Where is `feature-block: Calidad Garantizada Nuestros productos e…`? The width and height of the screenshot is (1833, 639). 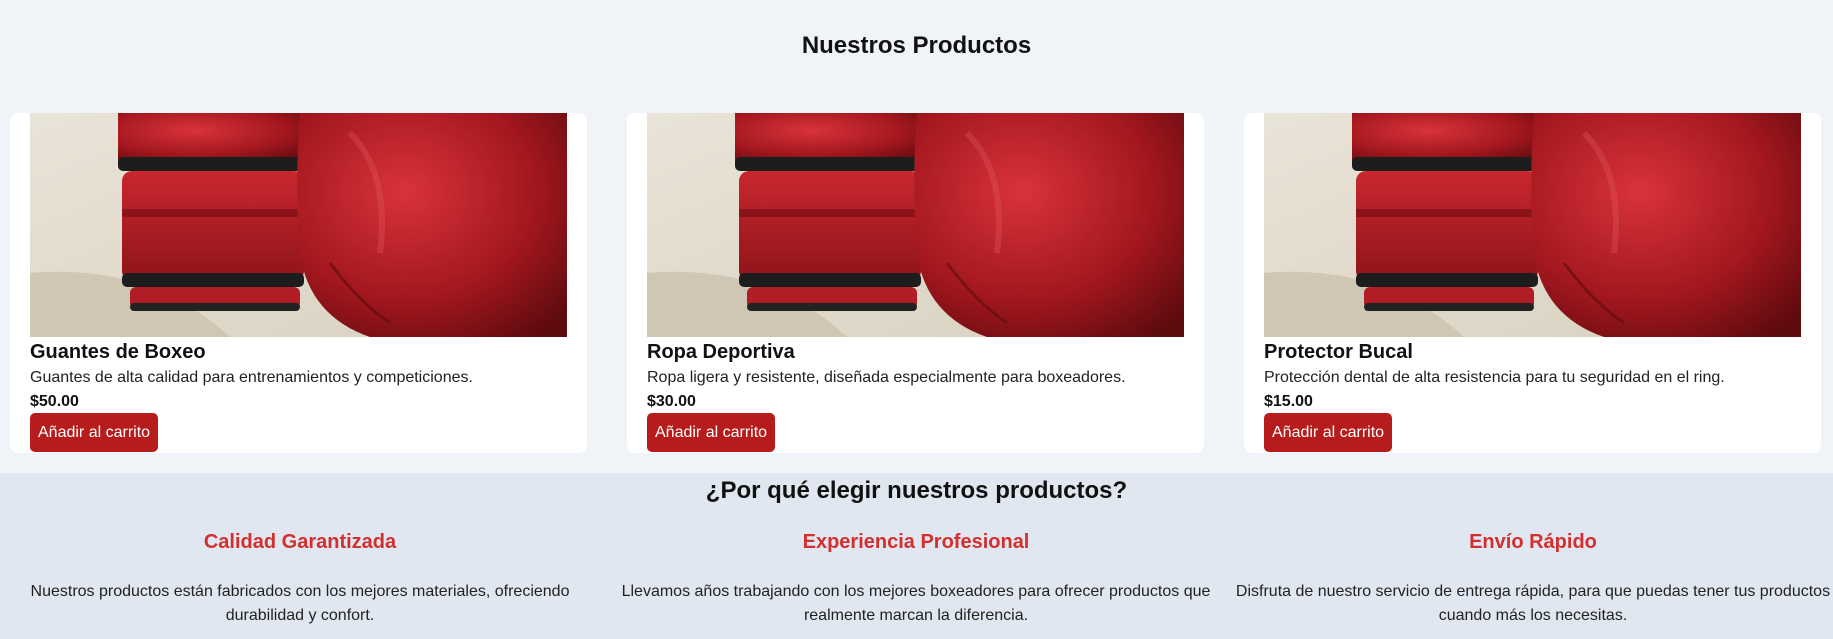
feature-block: Calidad Garantizada Nuestros productos e… is located at coordinates (300, 579).